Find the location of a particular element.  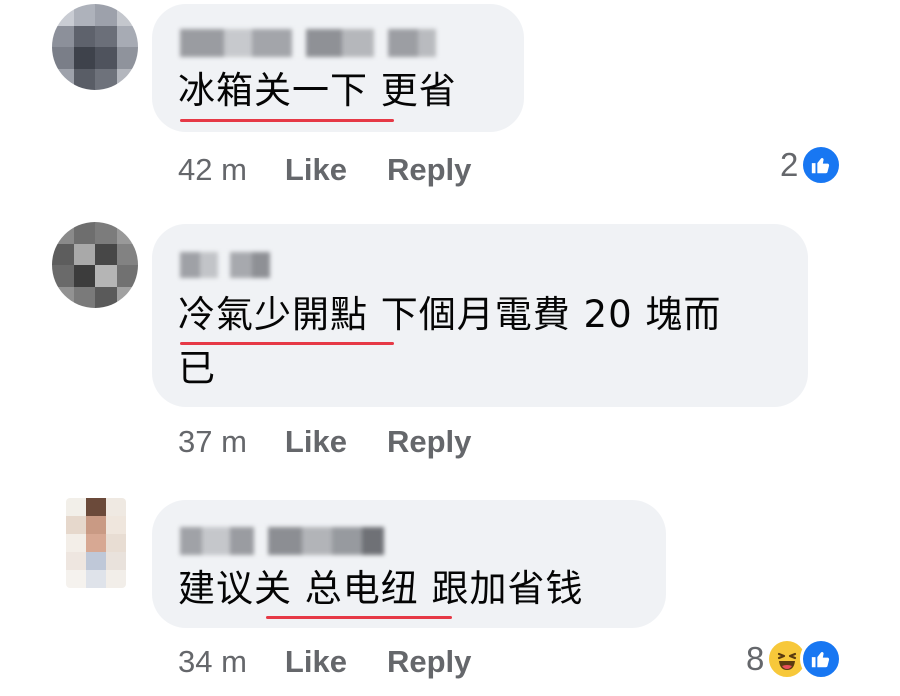

underlined-text: 冷氣少開點 is located at coordinates (273, 314).